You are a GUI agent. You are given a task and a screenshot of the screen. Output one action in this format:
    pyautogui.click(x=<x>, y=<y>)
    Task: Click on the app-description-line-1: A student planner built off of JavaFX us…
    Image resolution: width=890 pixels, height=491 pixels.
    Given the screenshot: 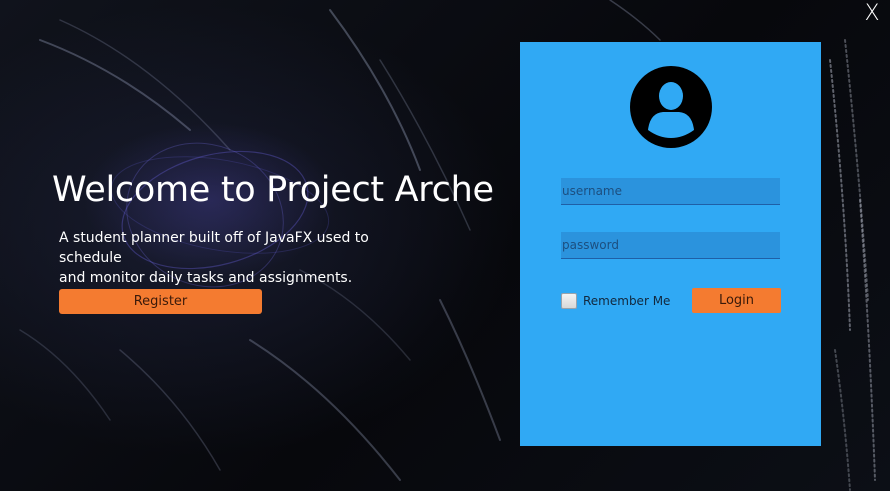 What is the action you would take?
    pyautogui.click(x=214, y=248)
    